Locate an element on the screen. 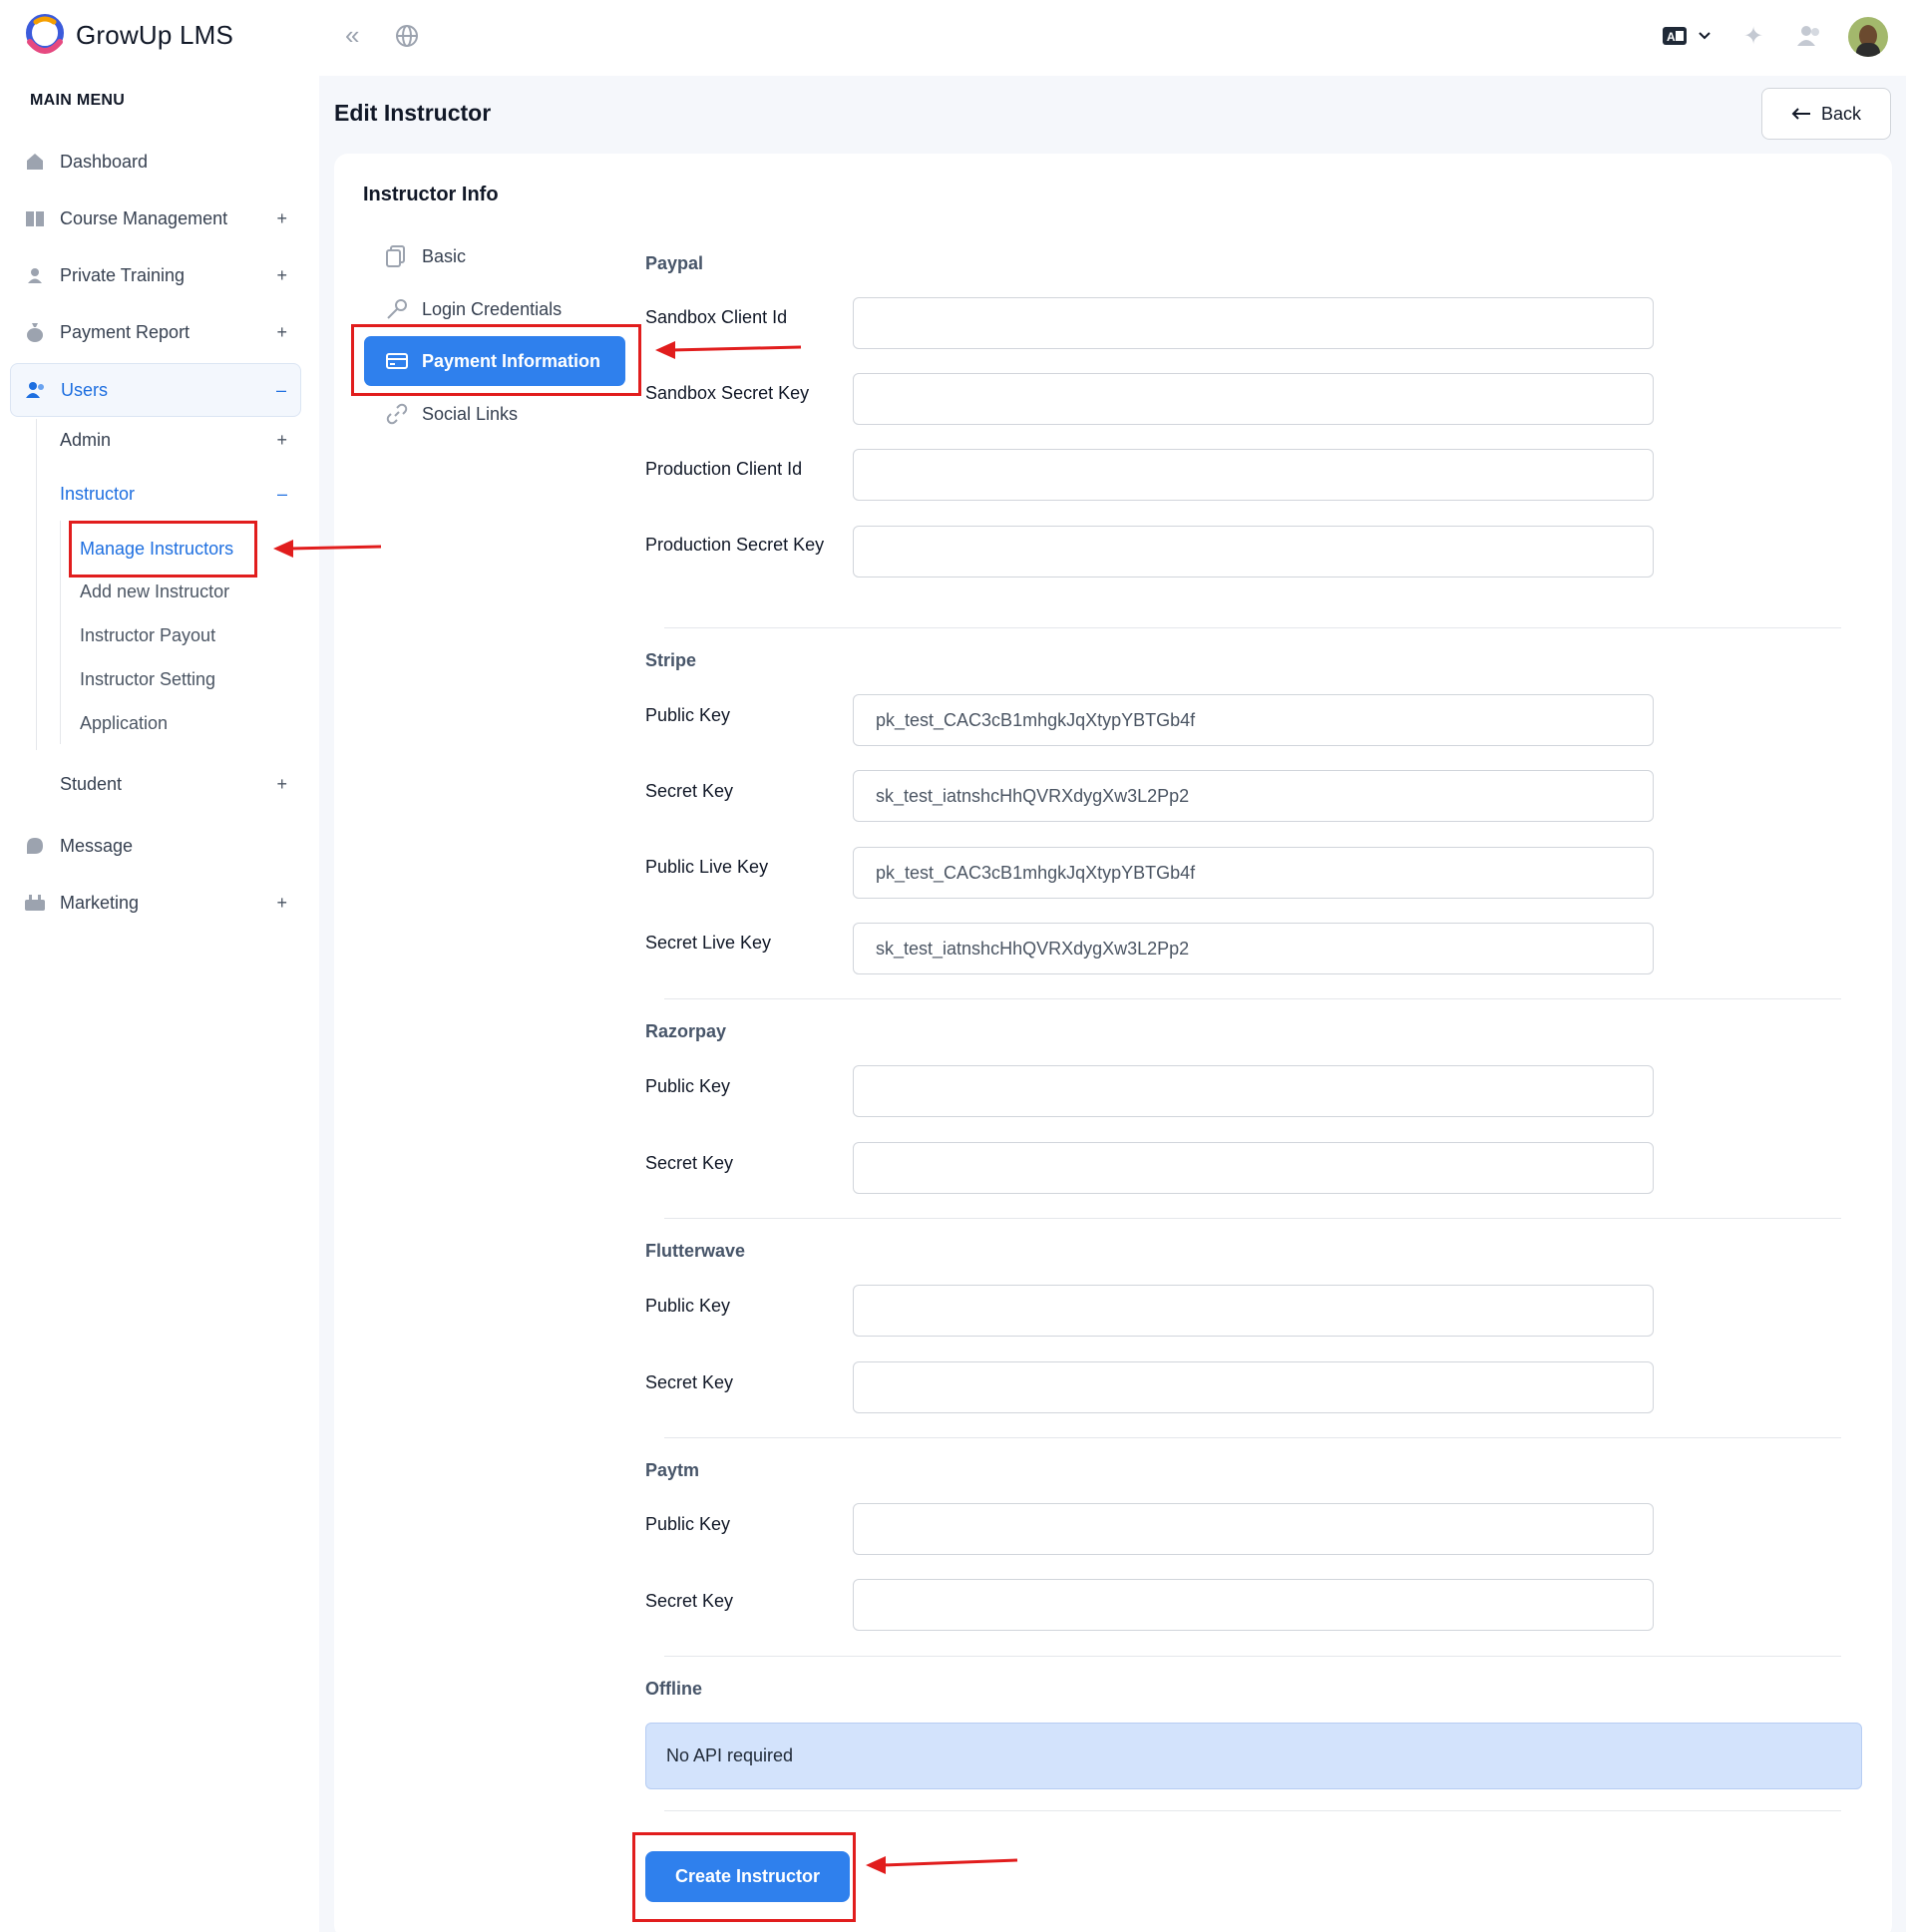  sidebar-item-label: Dashboard is located at coordinates (104, 162).